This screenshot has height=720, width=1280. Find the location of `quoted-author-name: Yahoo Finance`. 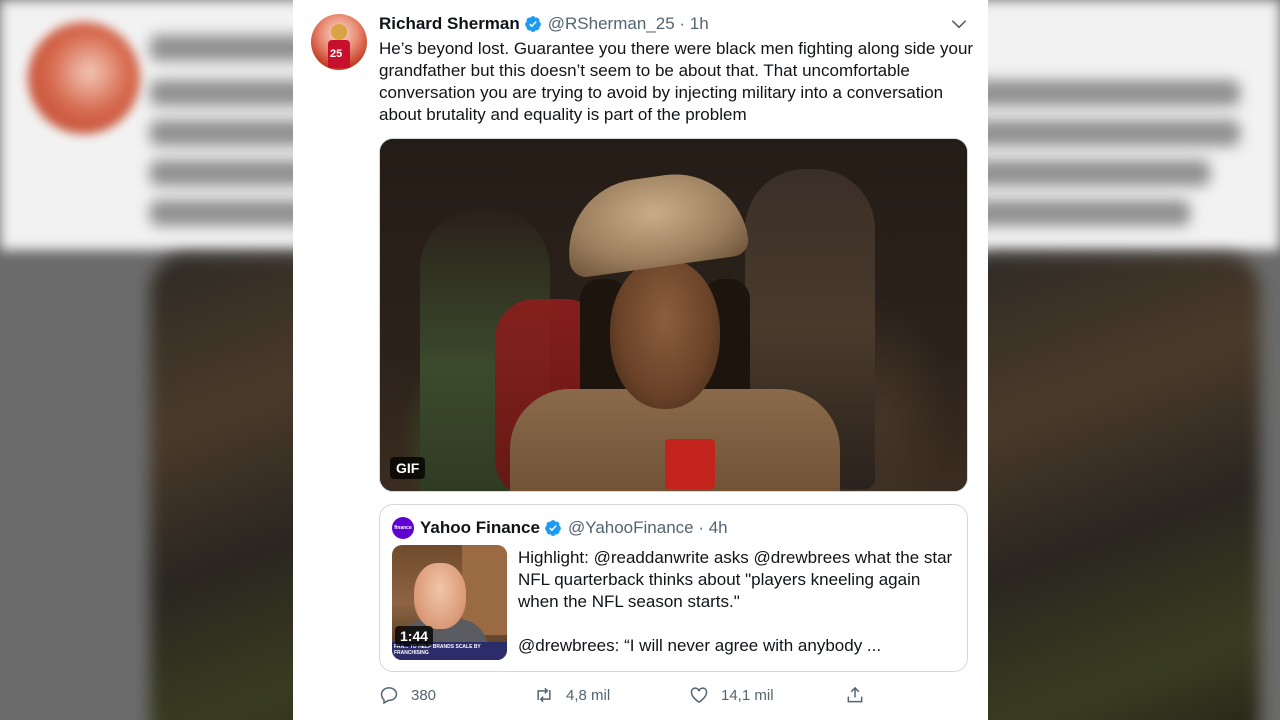

quoted-author-name: Yahoo Finance is located at coordinates (480, 528).